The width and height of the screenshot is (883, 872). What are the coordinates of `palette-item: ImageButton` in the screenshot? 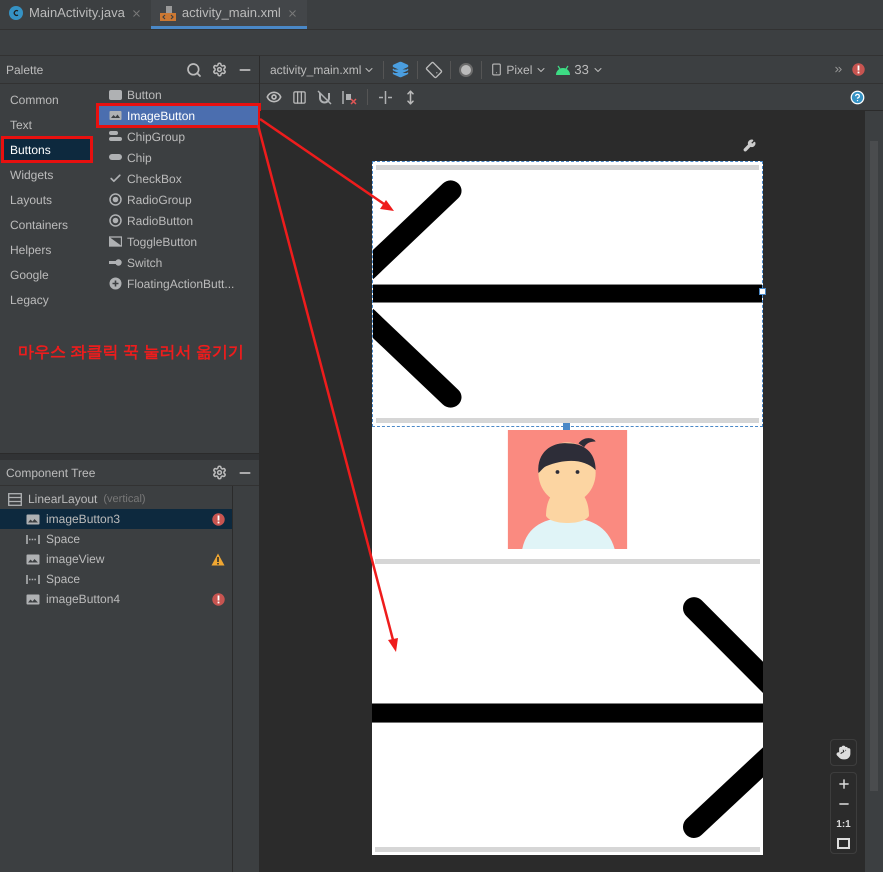 It's located at (178, 115).